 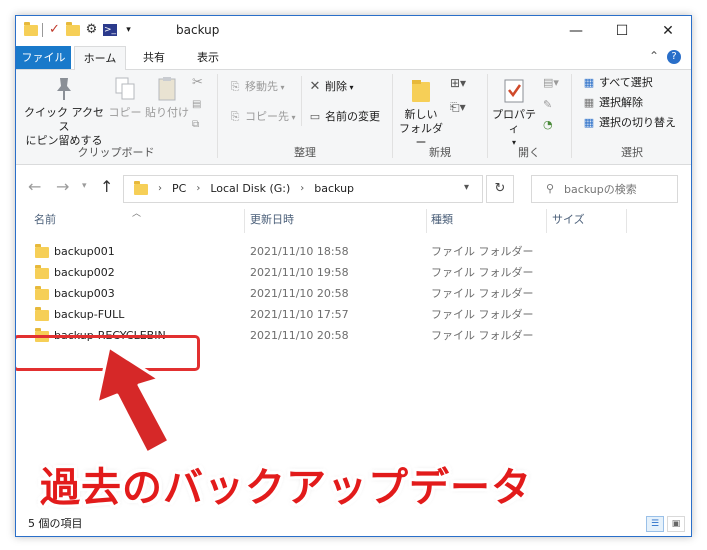 I want to click on organize-group: ⎘ 移動先 ▾ ⎘ コピー先 ▾ ✕ 削除 ▾ ▭ 名前の変更 整理, so click(x=305, y=117).